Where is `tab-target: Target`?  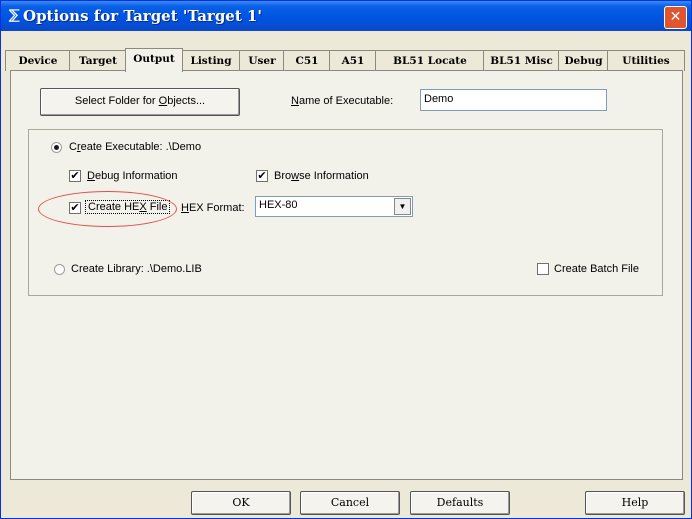
tab-target: Target is located at coordinates (98, 60).